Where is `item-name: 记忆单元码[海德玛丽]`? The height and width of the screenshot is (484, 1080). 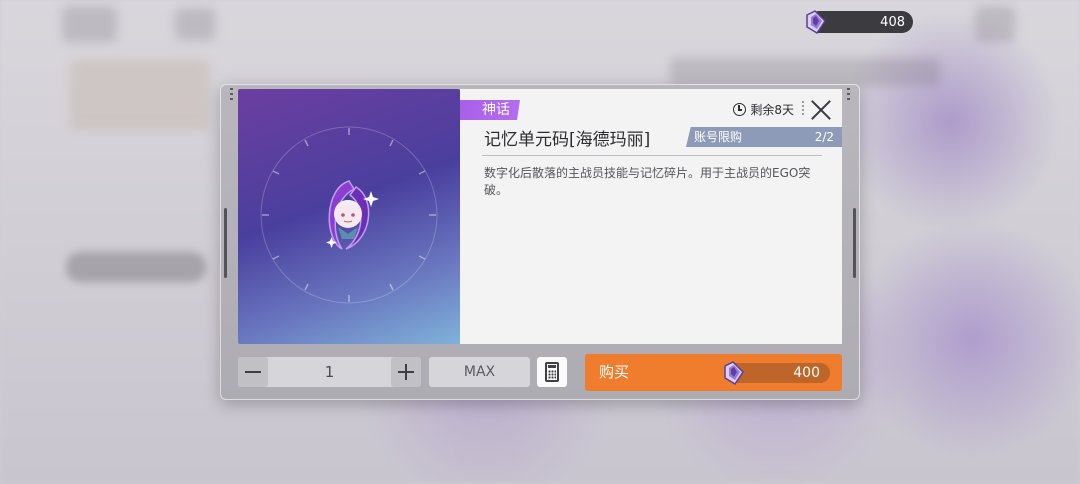
item-name: 记忆单元码[海德玛丽] is located at coordinates (567, 140).